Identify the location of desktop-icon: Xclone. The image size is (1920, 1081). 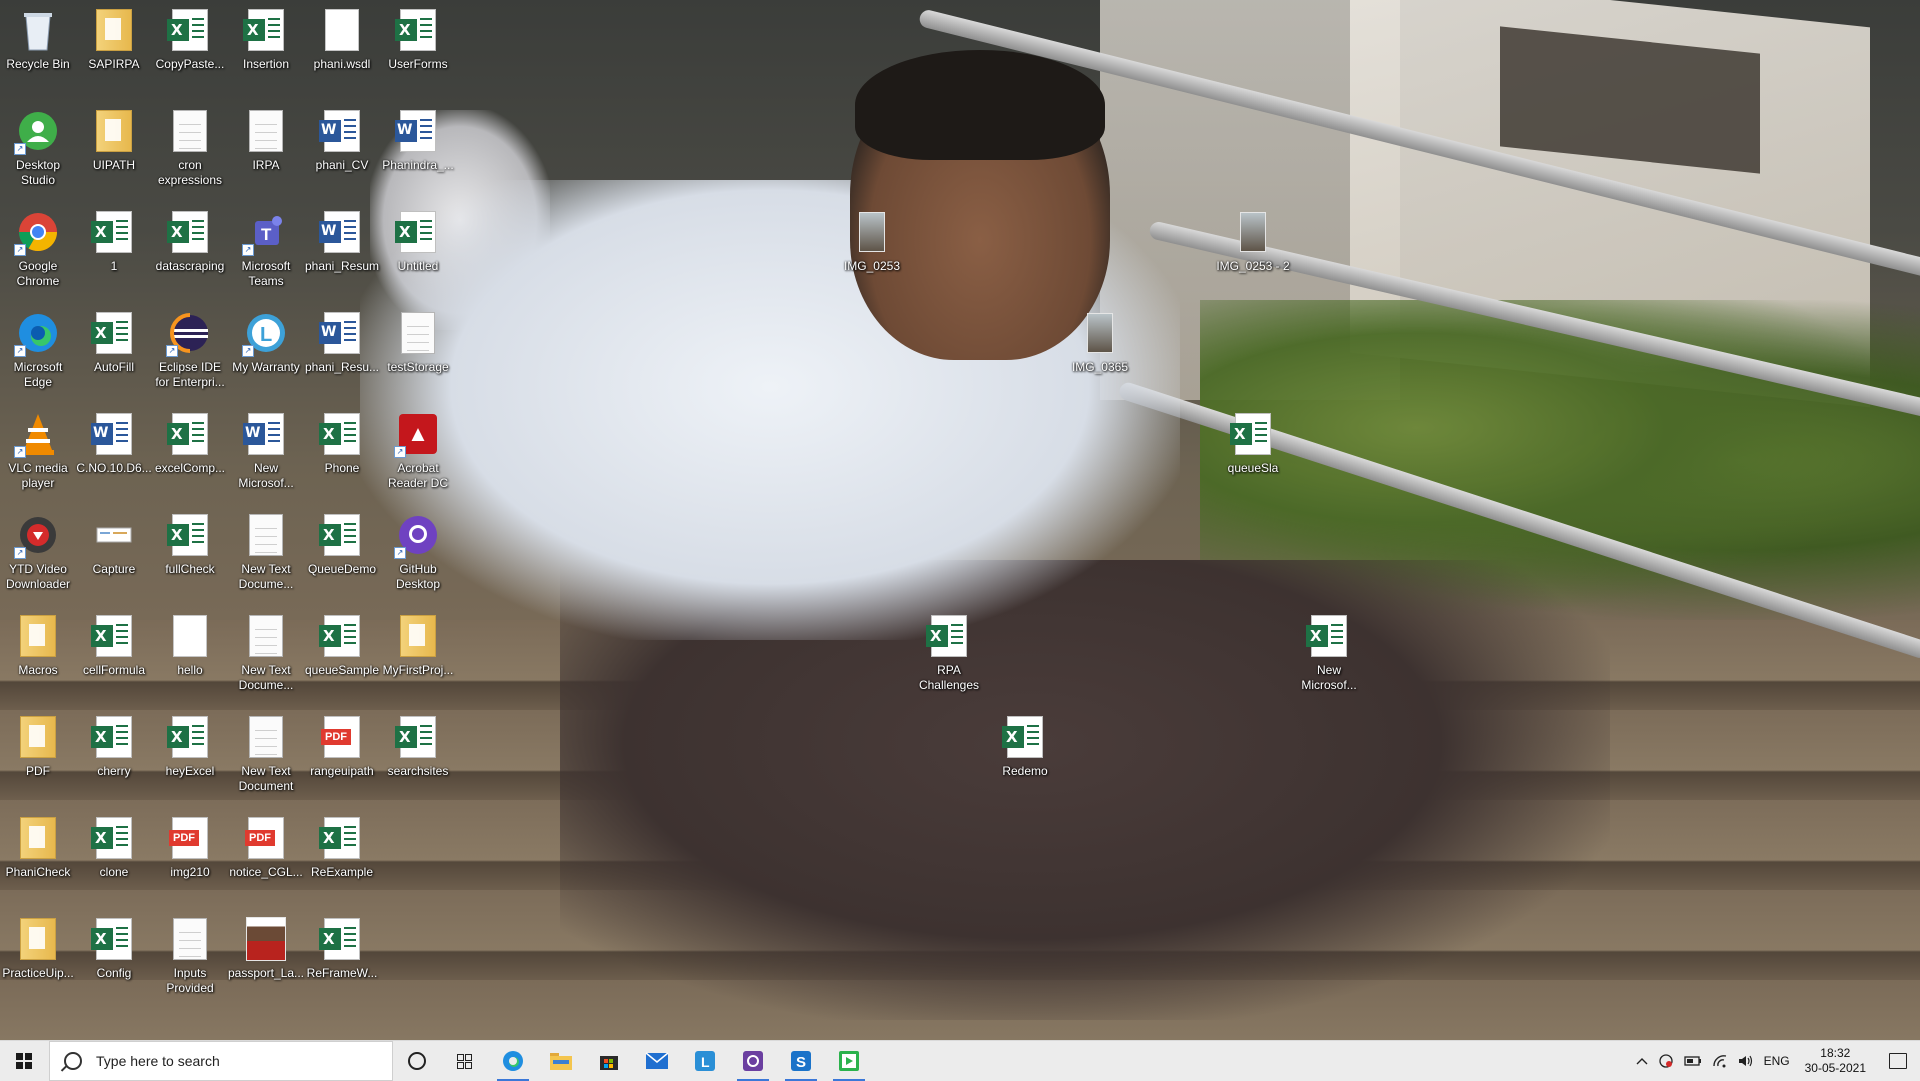
(114, 846).